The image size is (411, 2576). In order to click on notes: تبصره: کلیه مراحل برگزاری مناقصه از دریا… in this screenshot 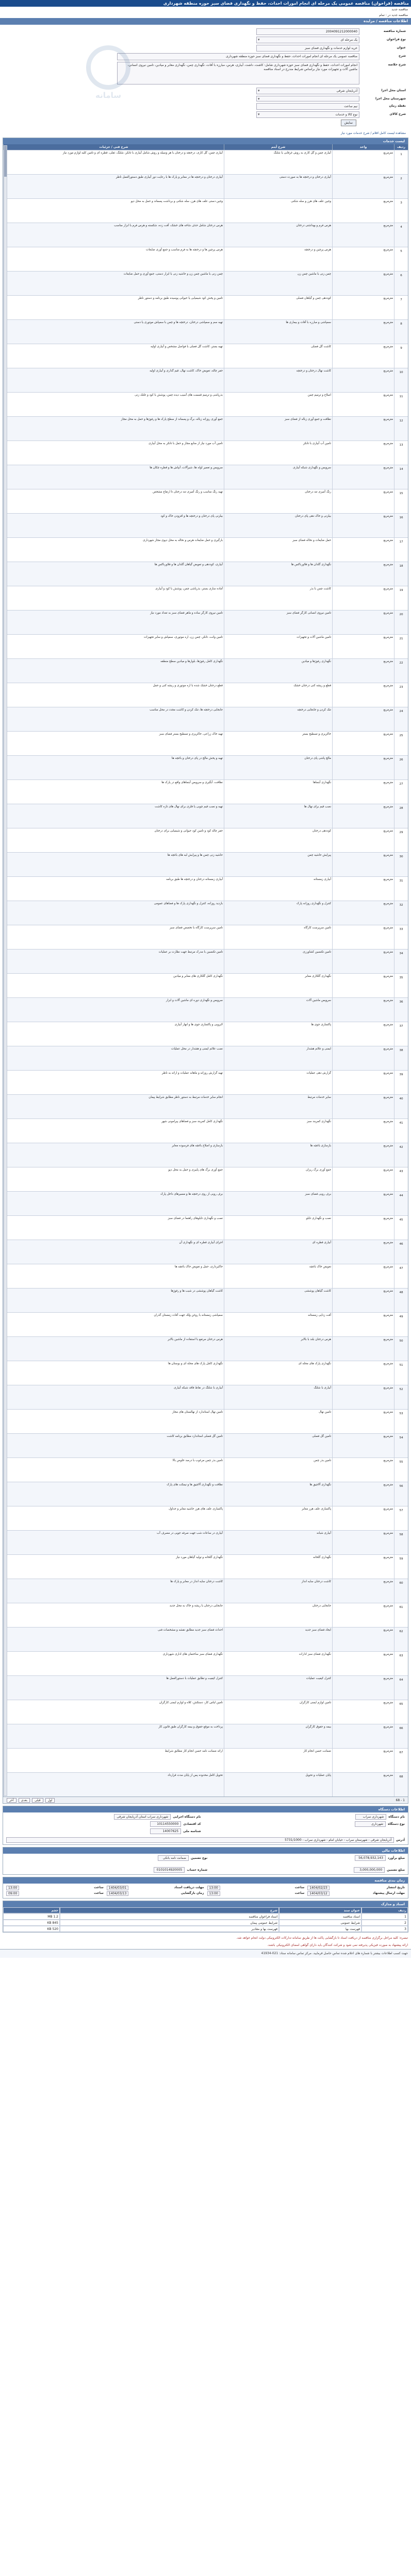, I will do `click(205, 1942)`.